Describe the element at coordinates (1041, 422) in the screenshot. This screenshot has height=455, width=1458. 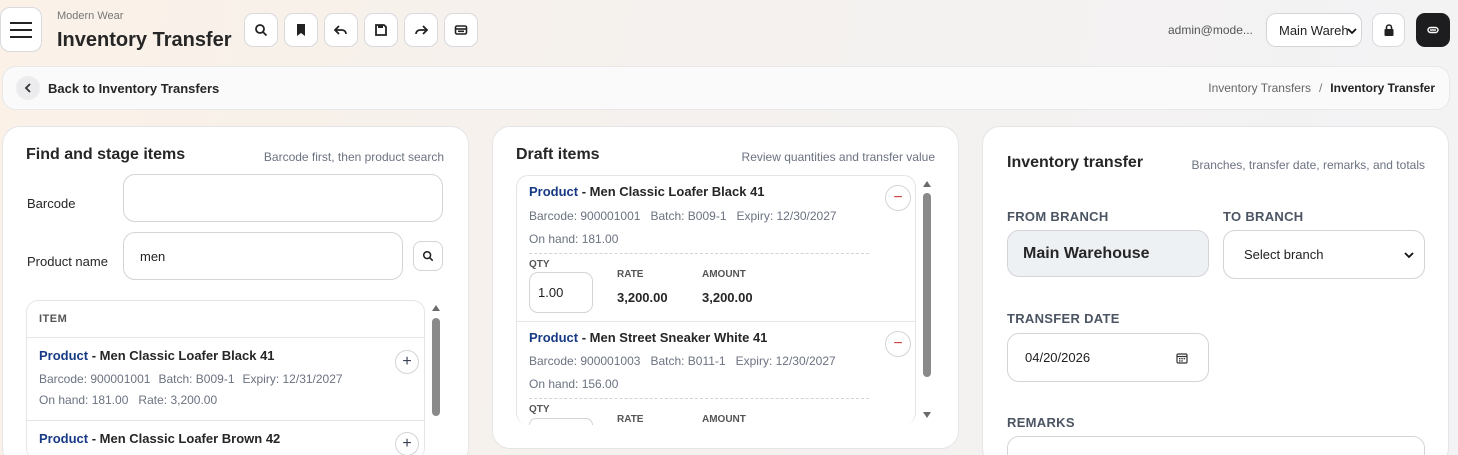
I see `remarks-label: REMARKS` at that location.